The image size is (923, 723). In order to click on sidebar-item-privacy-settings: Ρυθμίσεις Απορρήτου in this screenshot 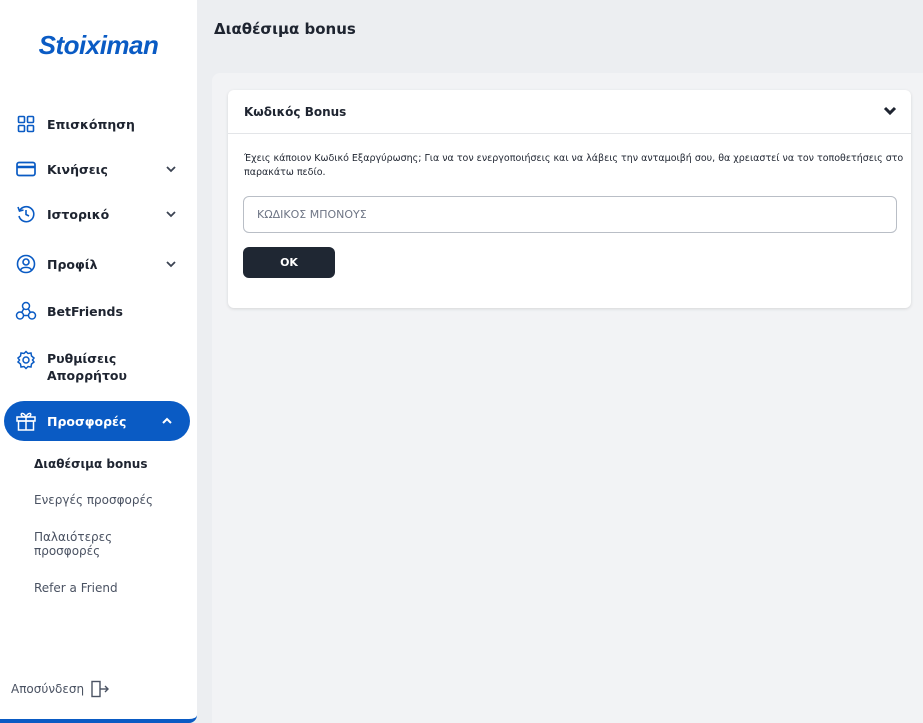, I will do `click(98, 367)`.